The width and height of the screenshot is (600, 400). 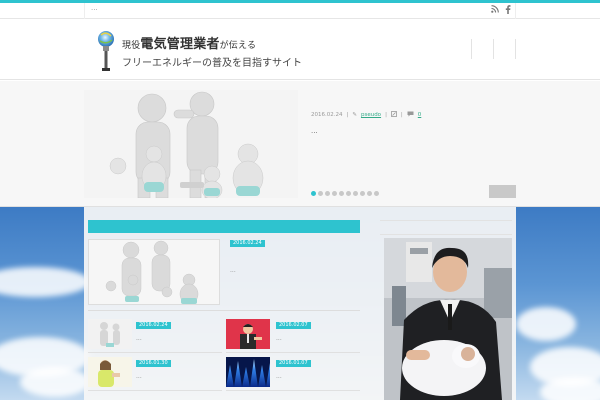 What do you see at coordinates (420, 115) in the screenshot?
I see `slide-comment-count: 0` at bounding box center [420, 115].